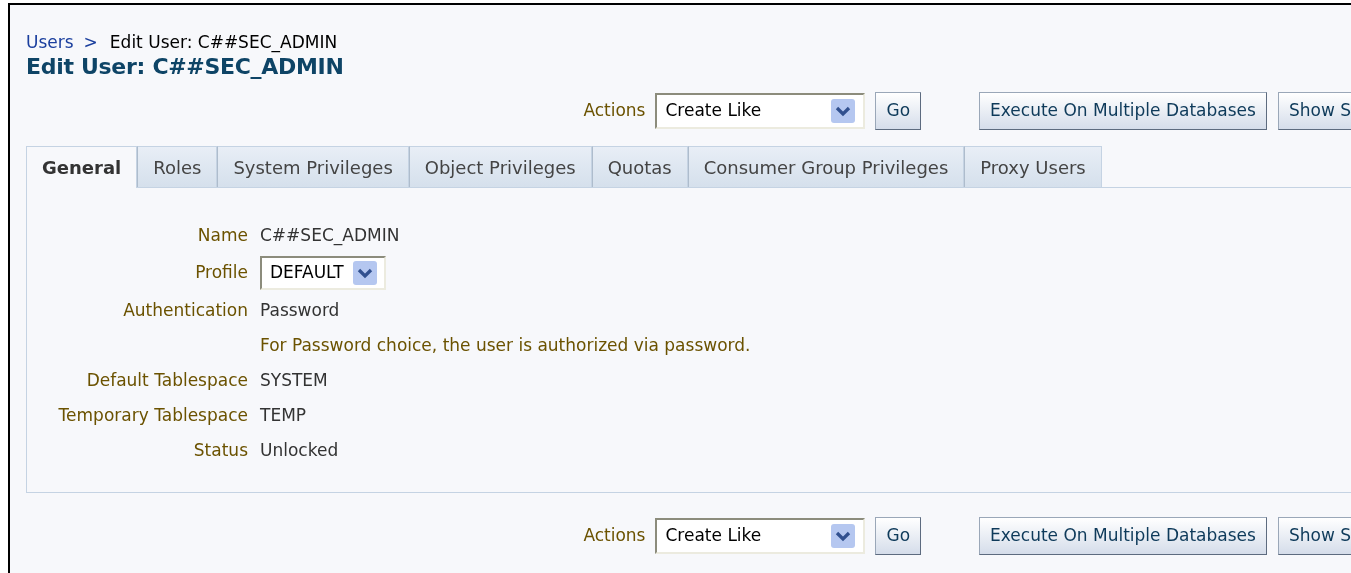 Image resolution: width=1351 pixels, height=573 pixels. What do you see at coordinates (153, 414) in the screenshot?
I see `field-label: Temporary Tablespace` at bounding box center [153, 414].